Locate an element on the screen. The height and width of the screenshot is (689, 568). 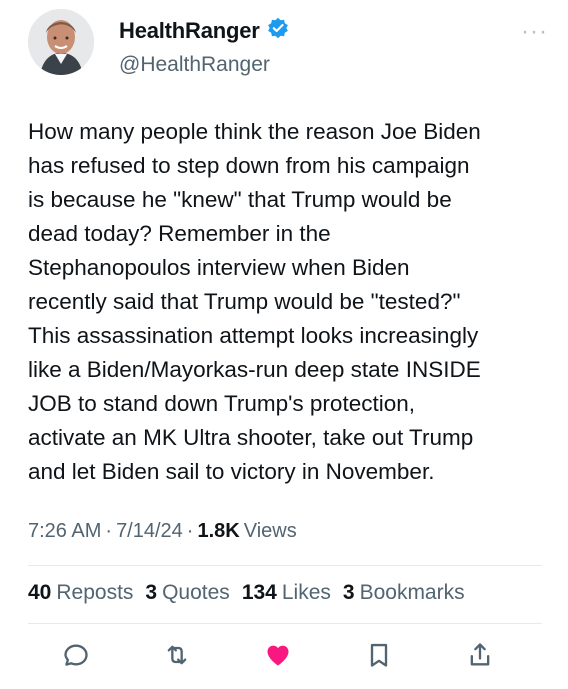
profile-photo-icon is located at coordinates (61, 42).